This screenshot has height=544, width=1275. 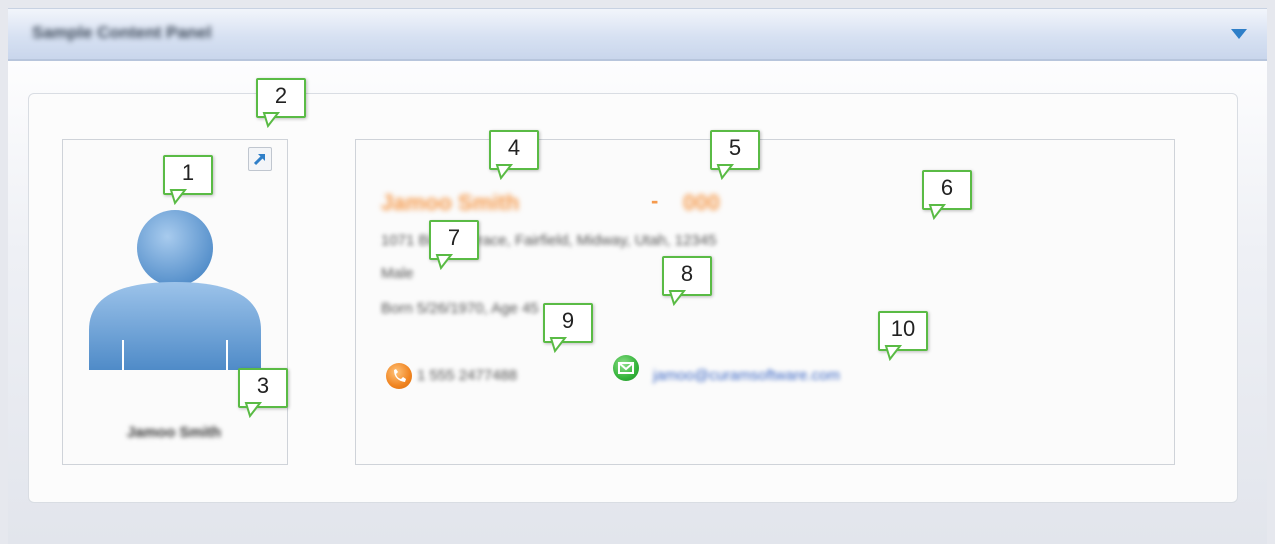 I want to click on callout-9: 9, so click(x=568, y=328).